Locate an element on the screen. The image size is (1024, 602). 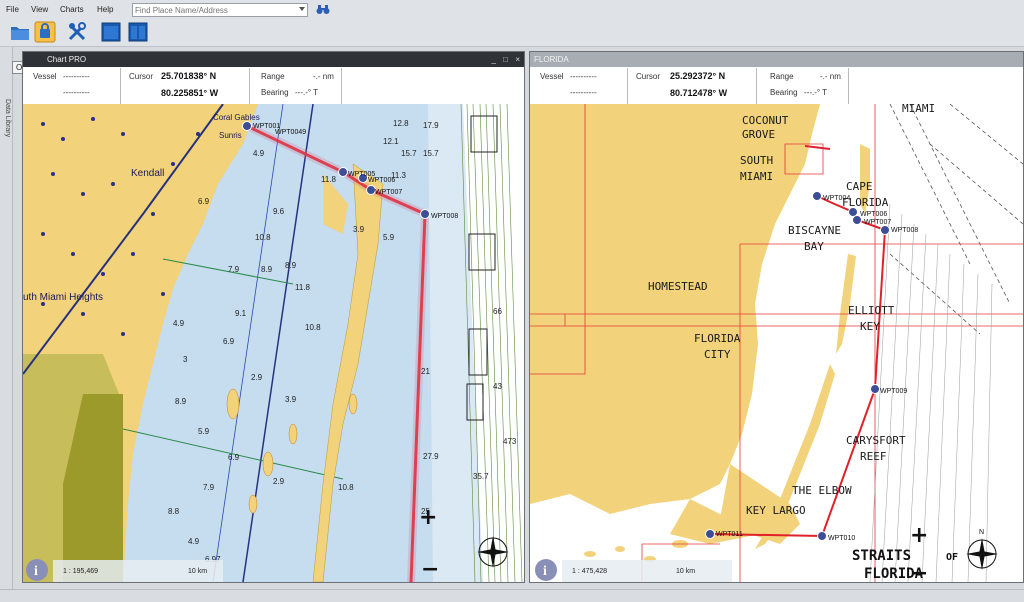
right-panel-title-text: FLORIDA is located at coordinates (551, 59).